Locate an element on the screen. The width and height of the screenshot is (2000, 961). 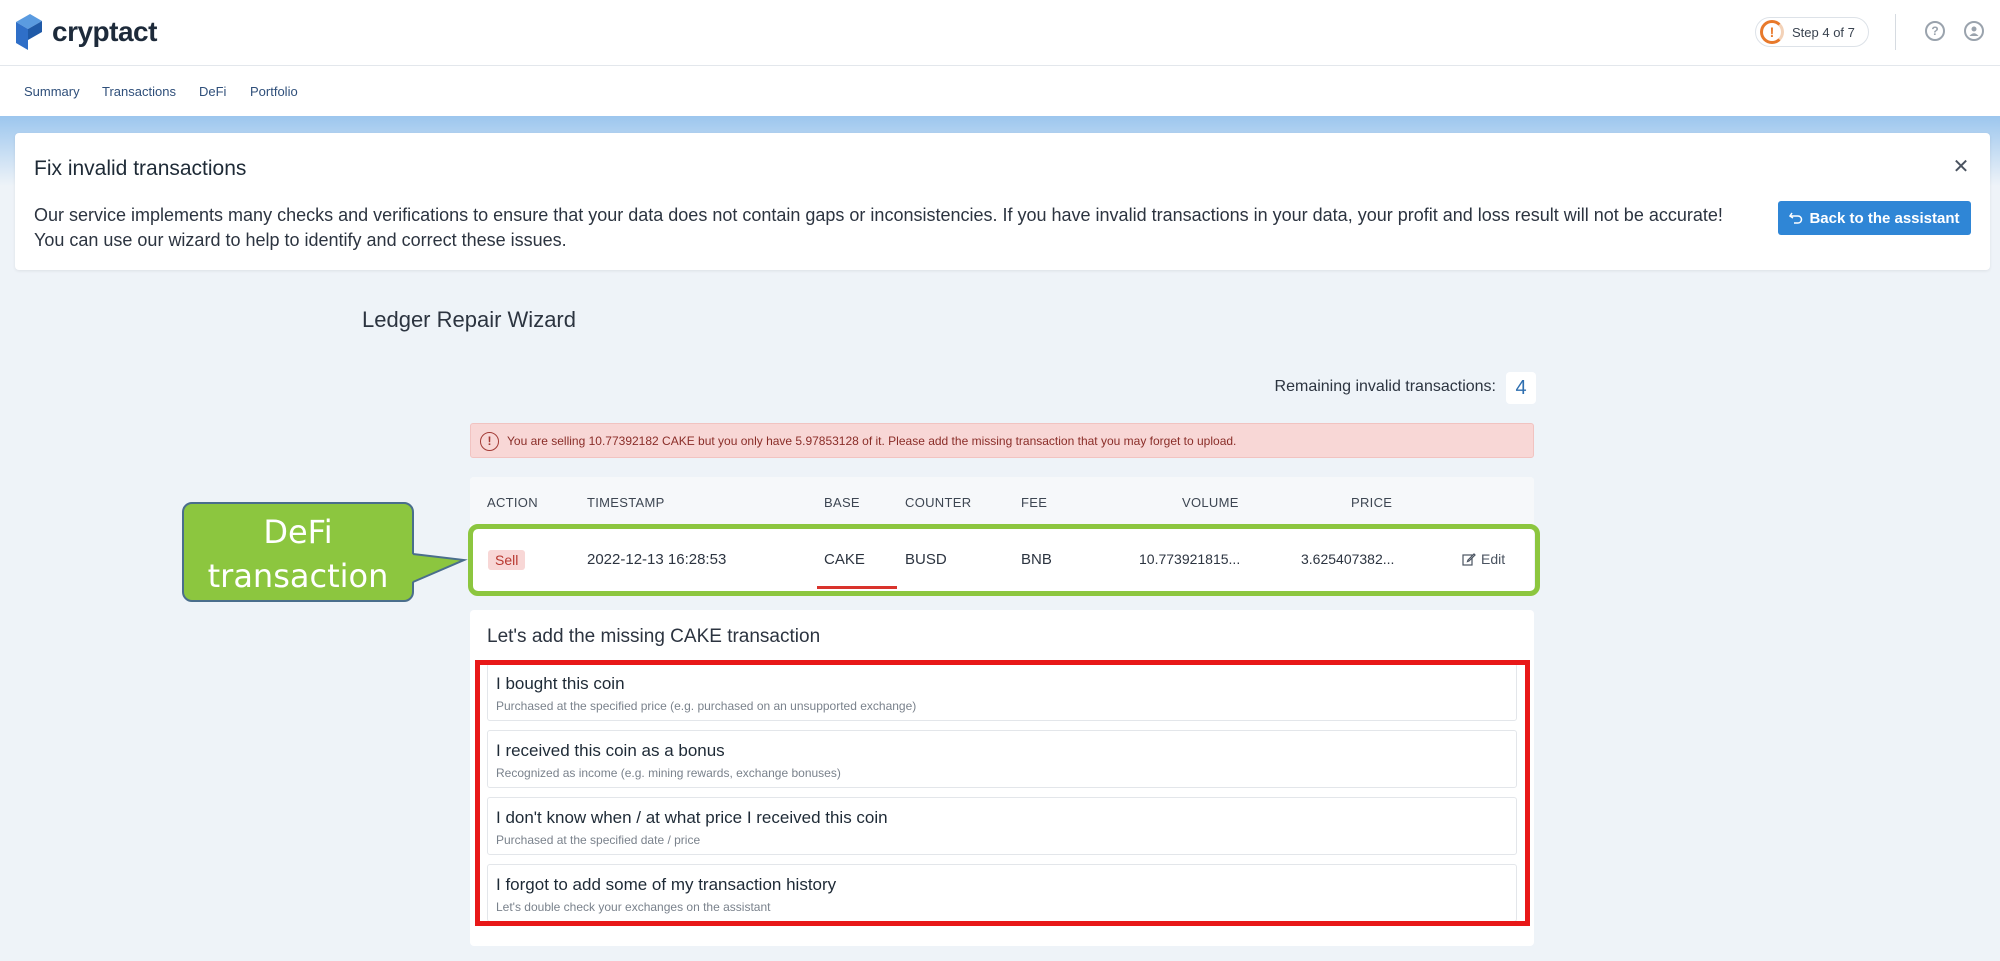
main-nav: Summary Transactions DeFi Portfolio is located at coordinates (1000, 91).